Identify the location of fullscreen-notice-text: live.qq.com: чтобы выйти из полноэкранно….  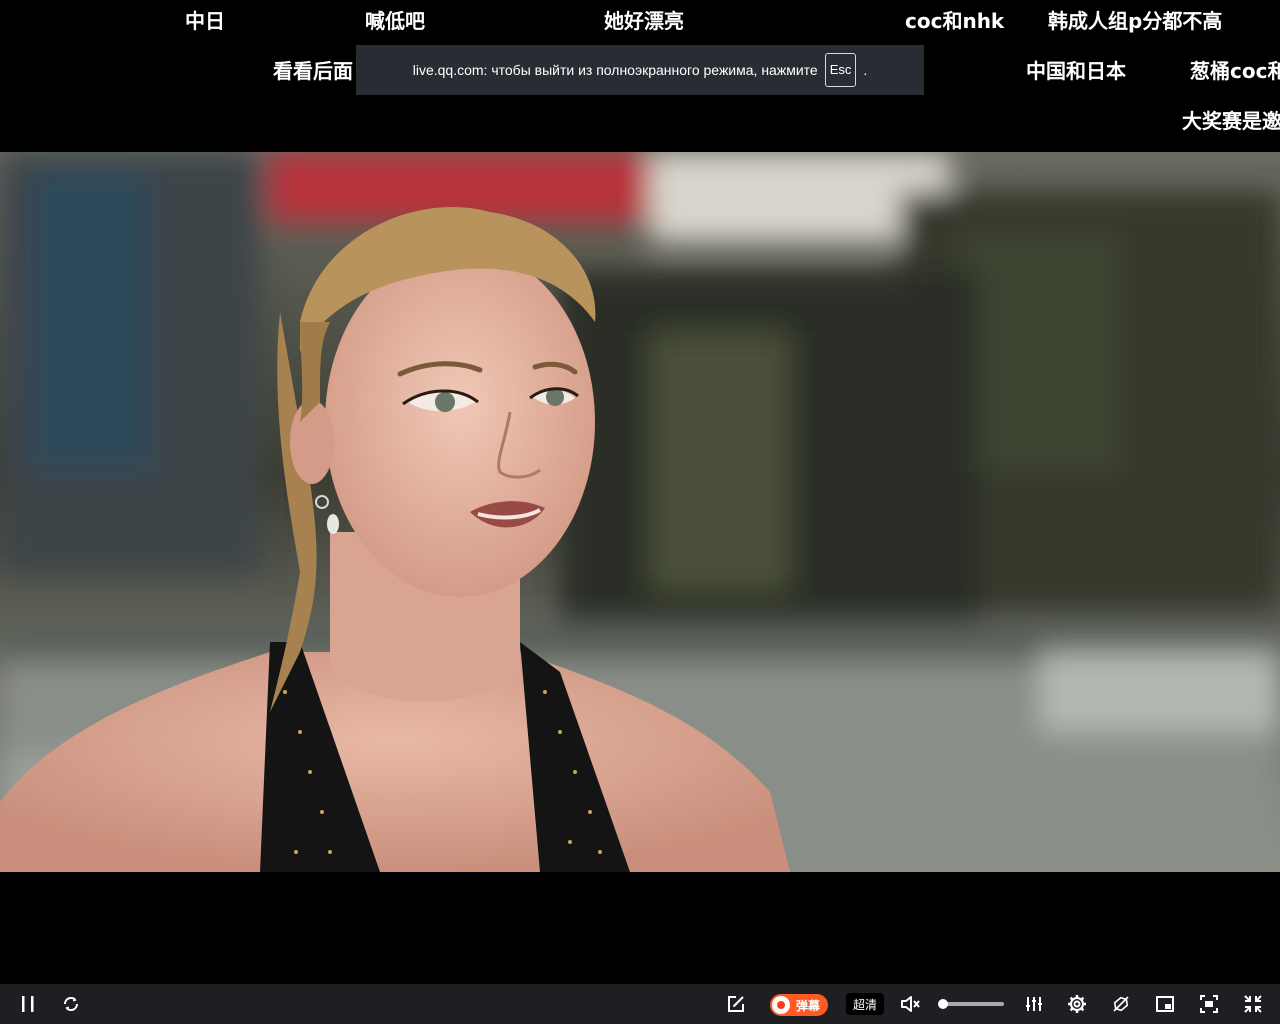
(615, 70).